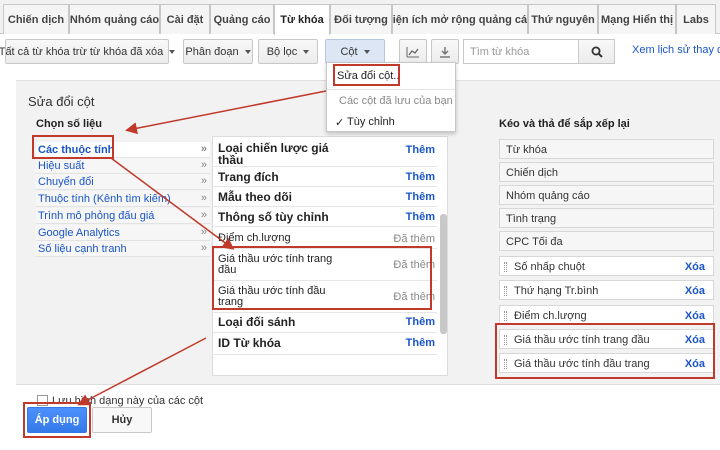  What do you see at coordinates (79, 233) in the screenshot?
I see `metric-category-label: Google Analytics` at bounding box center [79, 233].